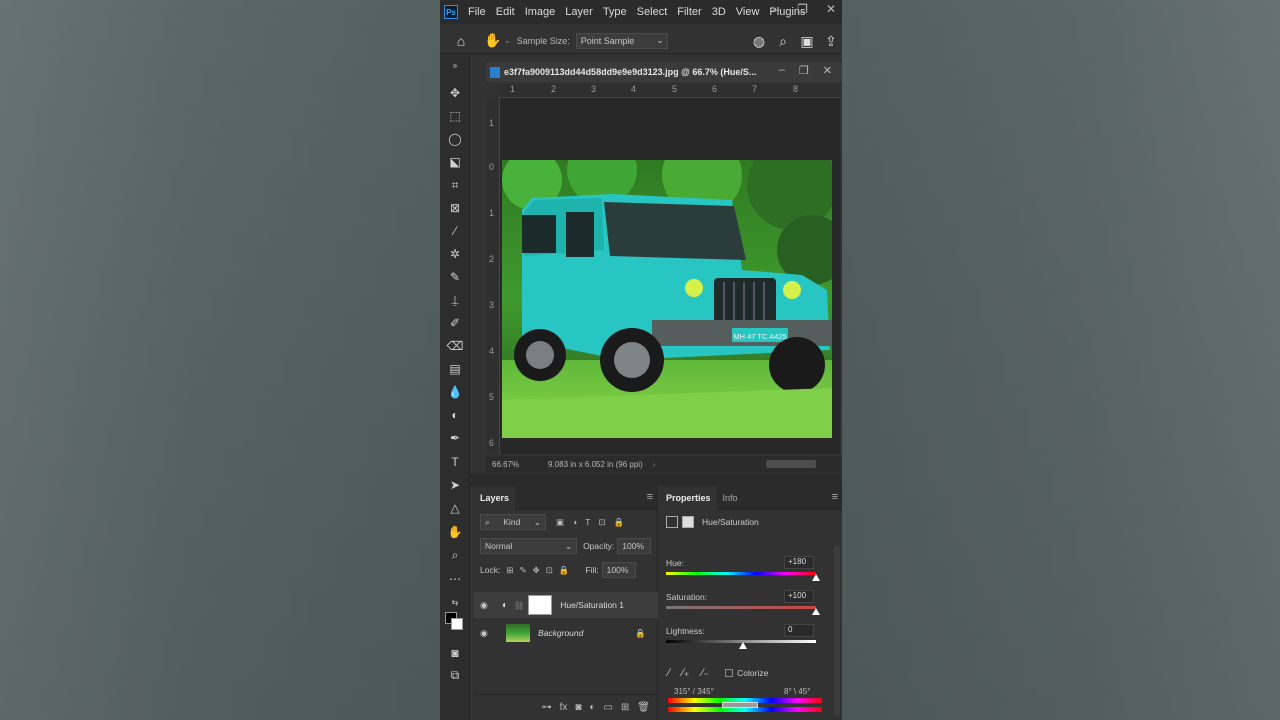 The image size is (1280, 720). What do you see at coordinates (547, 707) in the screenshot?
I see `link-layers-icon: ⊶` at bounding box center [547, 707].